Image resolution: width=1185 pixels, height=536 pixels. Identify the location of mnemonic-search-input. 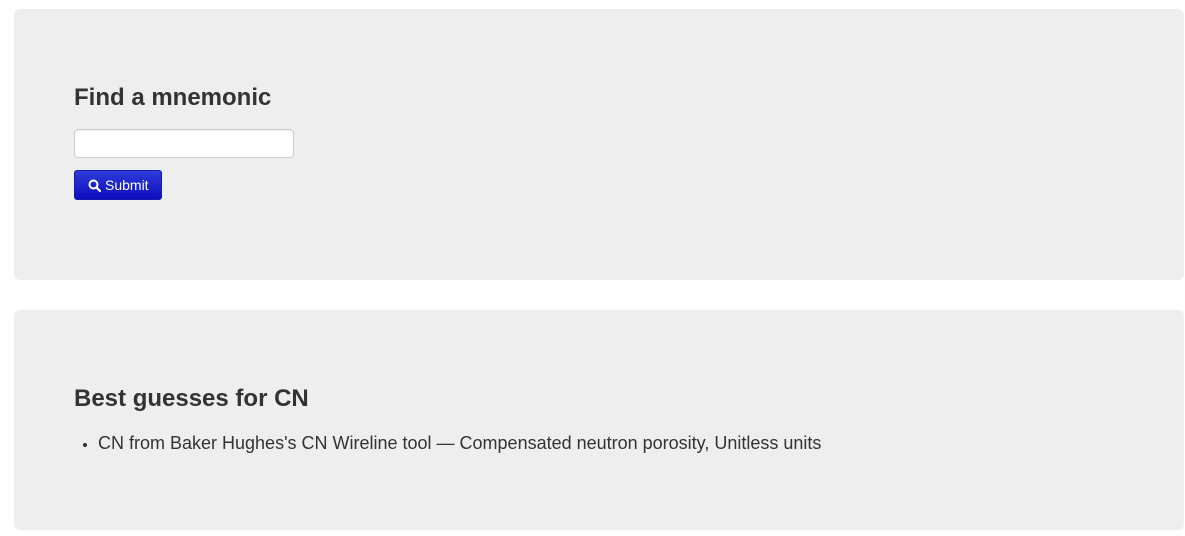
(184, 143).